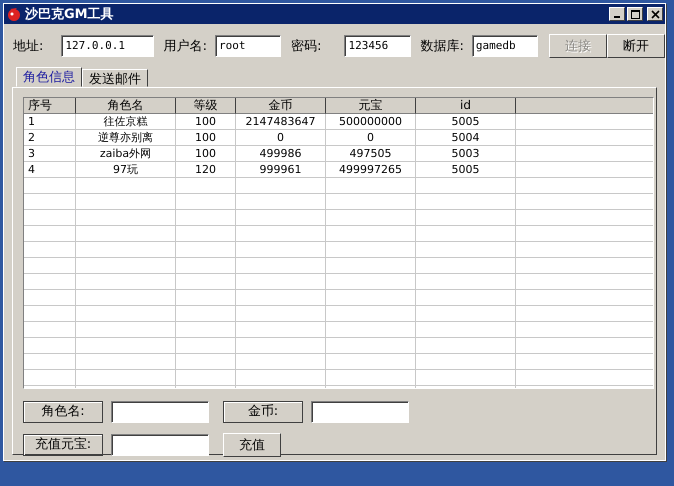 This screenshot has height=486, width=674. What do you see at coordinates (371, 154) in the screenshot?
I see `table-cell: 497505` at bounding box center [371, 154].